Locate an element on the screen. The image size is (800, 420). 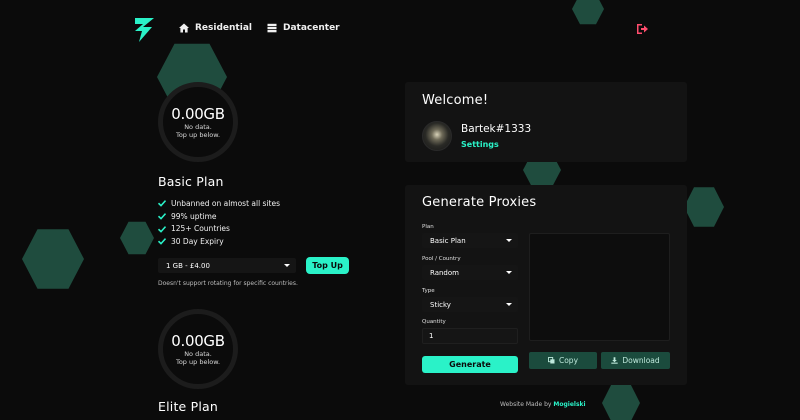
nav-datacenter-label: Datacenter is located at coordinates (311, 28).